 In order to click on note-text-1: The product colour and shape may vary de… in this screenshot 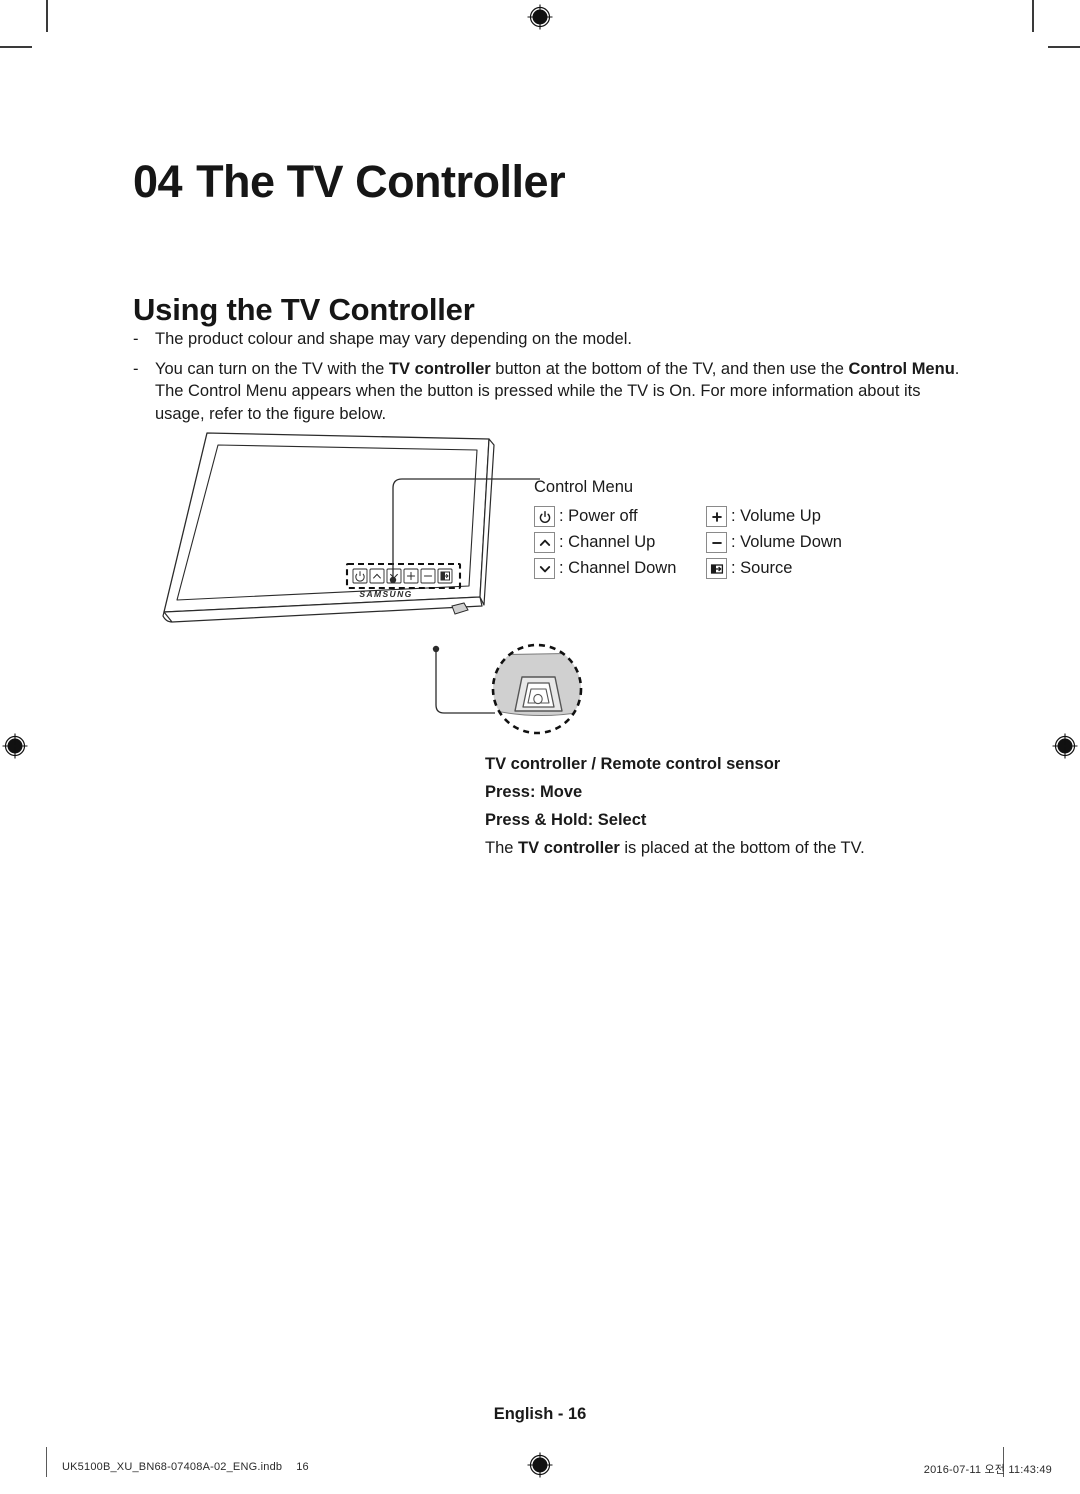, I will do `click(393, 339)`.